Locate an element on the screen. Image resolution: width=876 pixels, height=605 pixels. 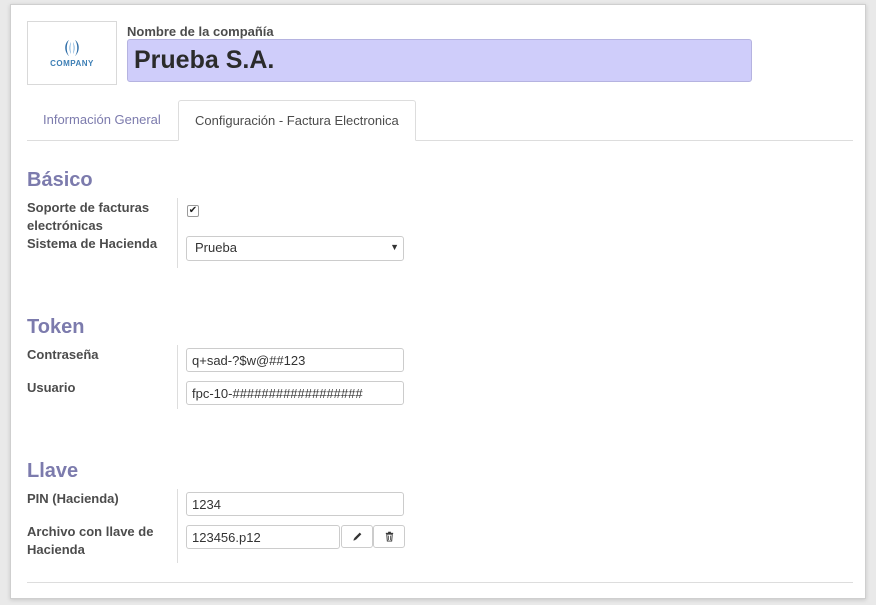
logo-mark-icon is located at coordinates (72, 47).